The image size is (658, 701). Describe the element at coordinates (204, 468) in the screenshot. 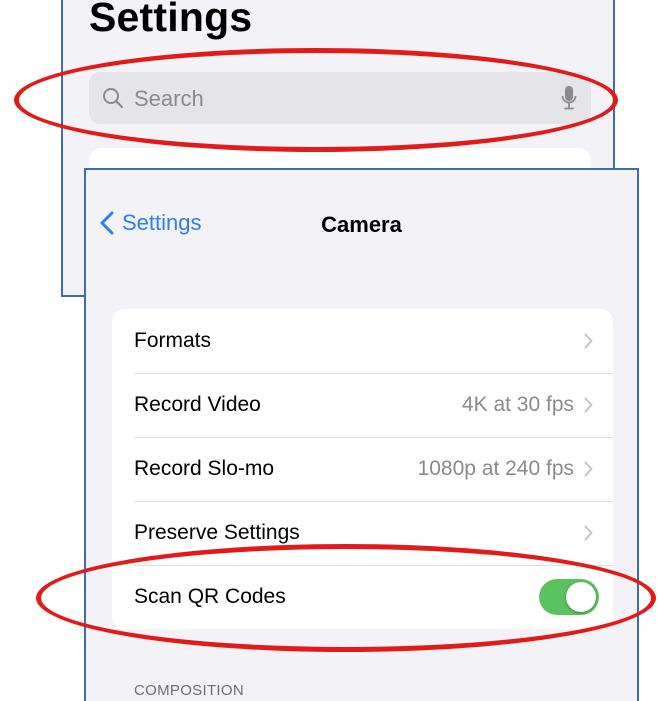

I see `row-label: Record Slo-mo` at that location.